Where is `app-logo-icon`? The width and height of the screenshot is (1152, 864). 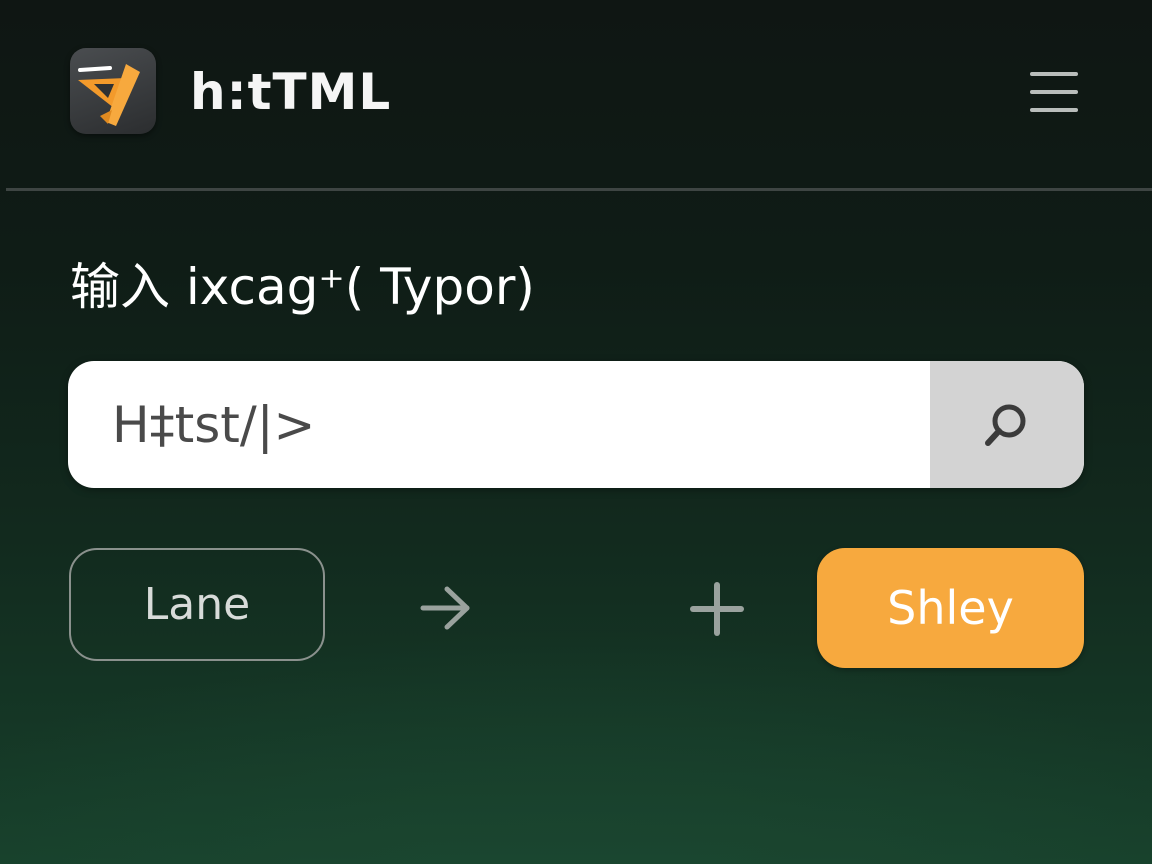
app-logo-icon is located at coordinates (109, 95).